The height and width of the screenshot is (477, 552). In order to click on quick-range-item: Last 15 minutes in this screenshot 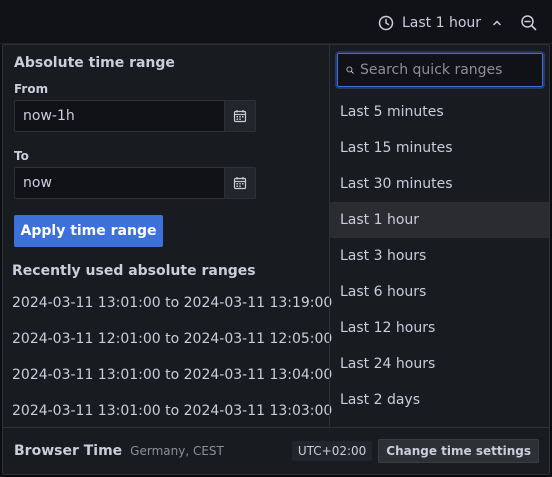, I will do `click(439, 148)`.